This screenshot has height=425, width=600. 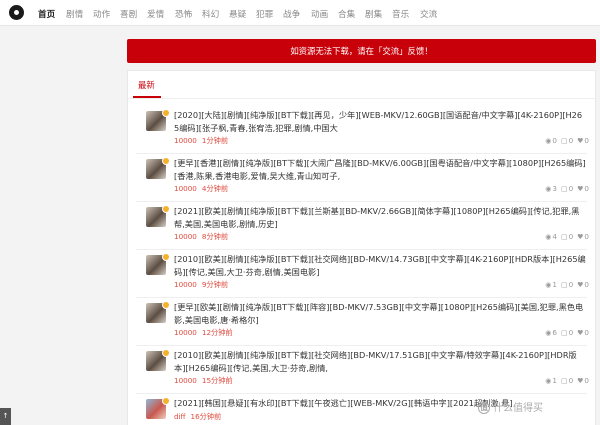 I want to click on post-time: 8分钟前, so click(x=215, y=236).